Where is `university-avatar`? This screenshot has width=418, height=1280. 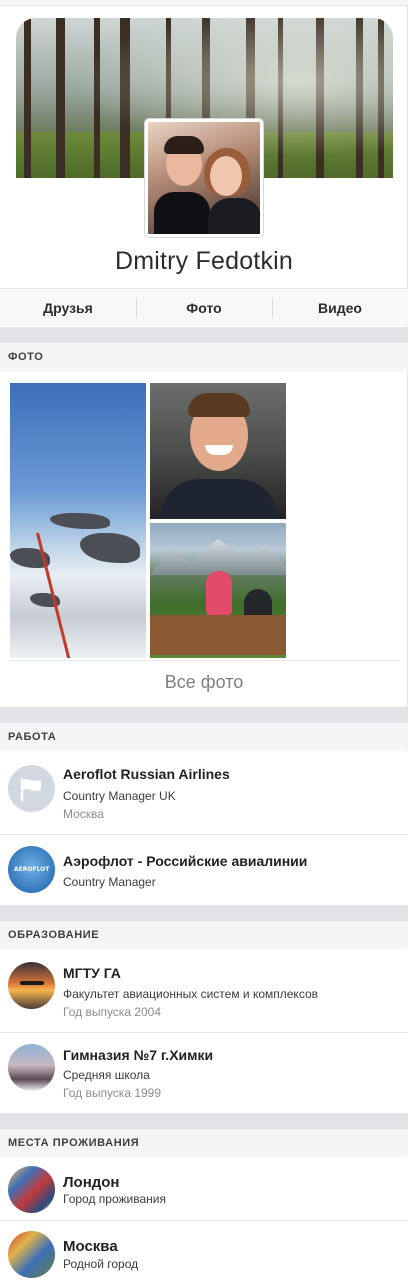
university-avatar is located at coordinates (31, 985).